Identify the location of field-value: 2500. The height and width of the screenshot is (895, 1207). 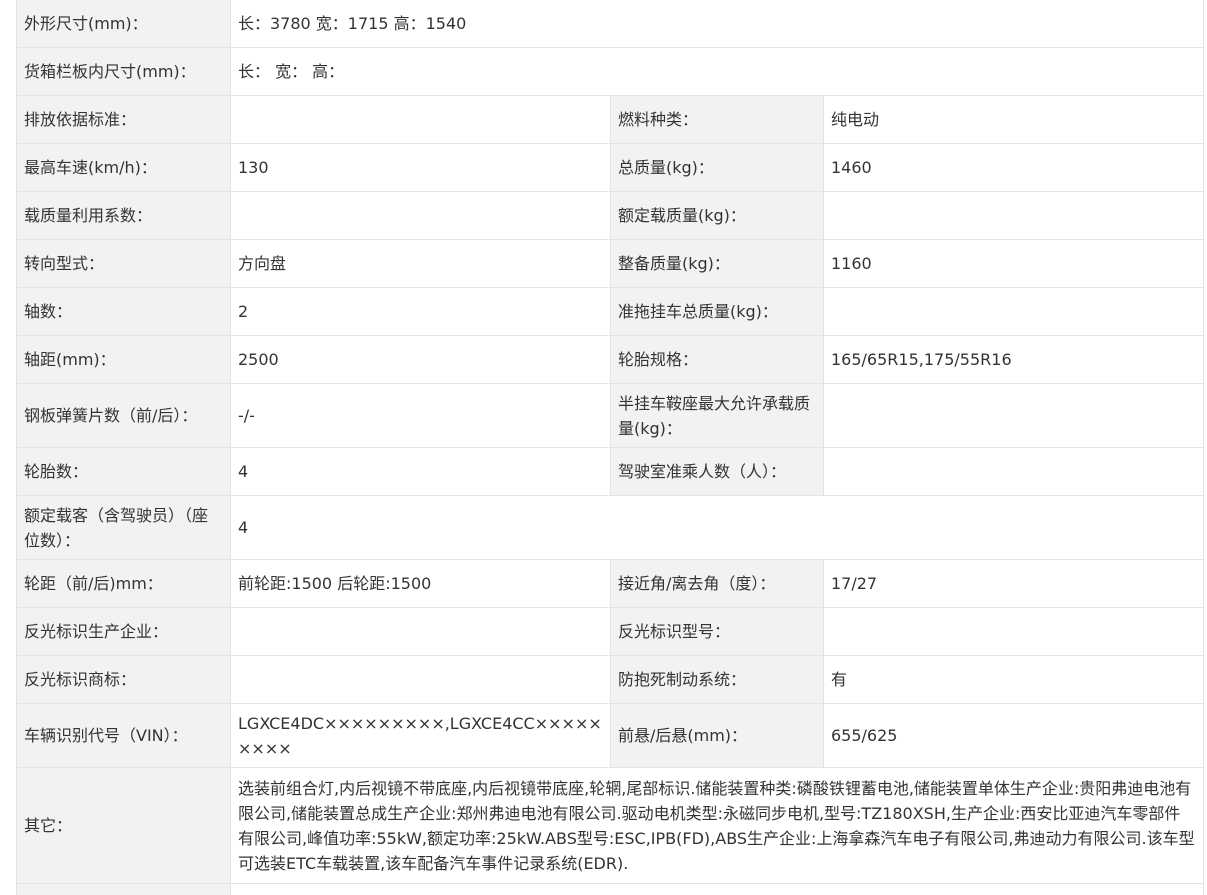
(420, 359).